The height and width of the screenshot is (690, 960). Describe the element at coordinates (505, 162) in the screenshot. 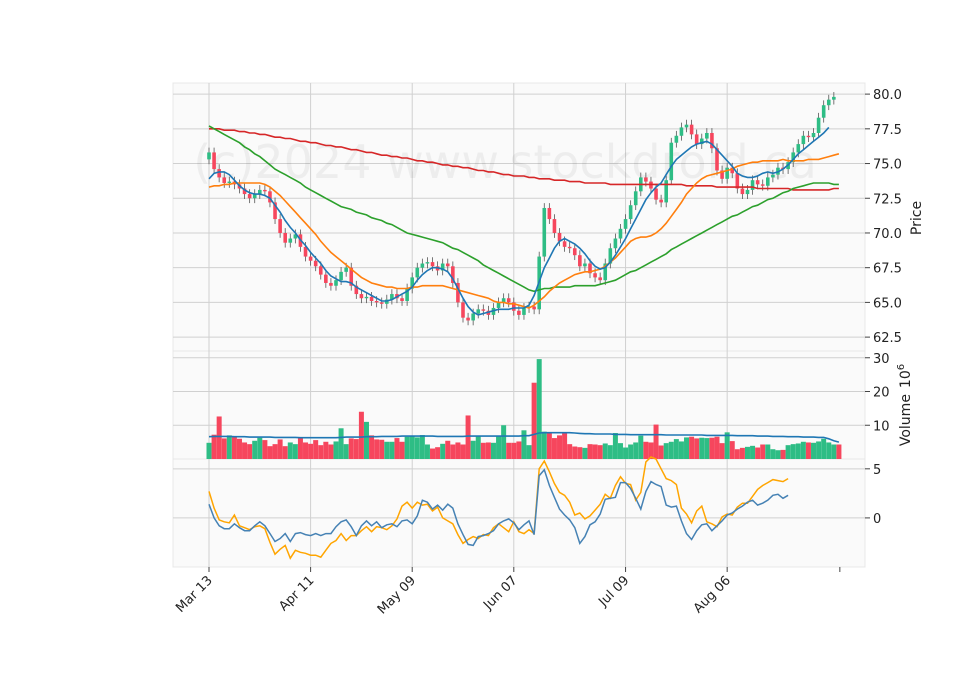

I see `watermark: (c)2024 www.stockdroid.ca` at that location.